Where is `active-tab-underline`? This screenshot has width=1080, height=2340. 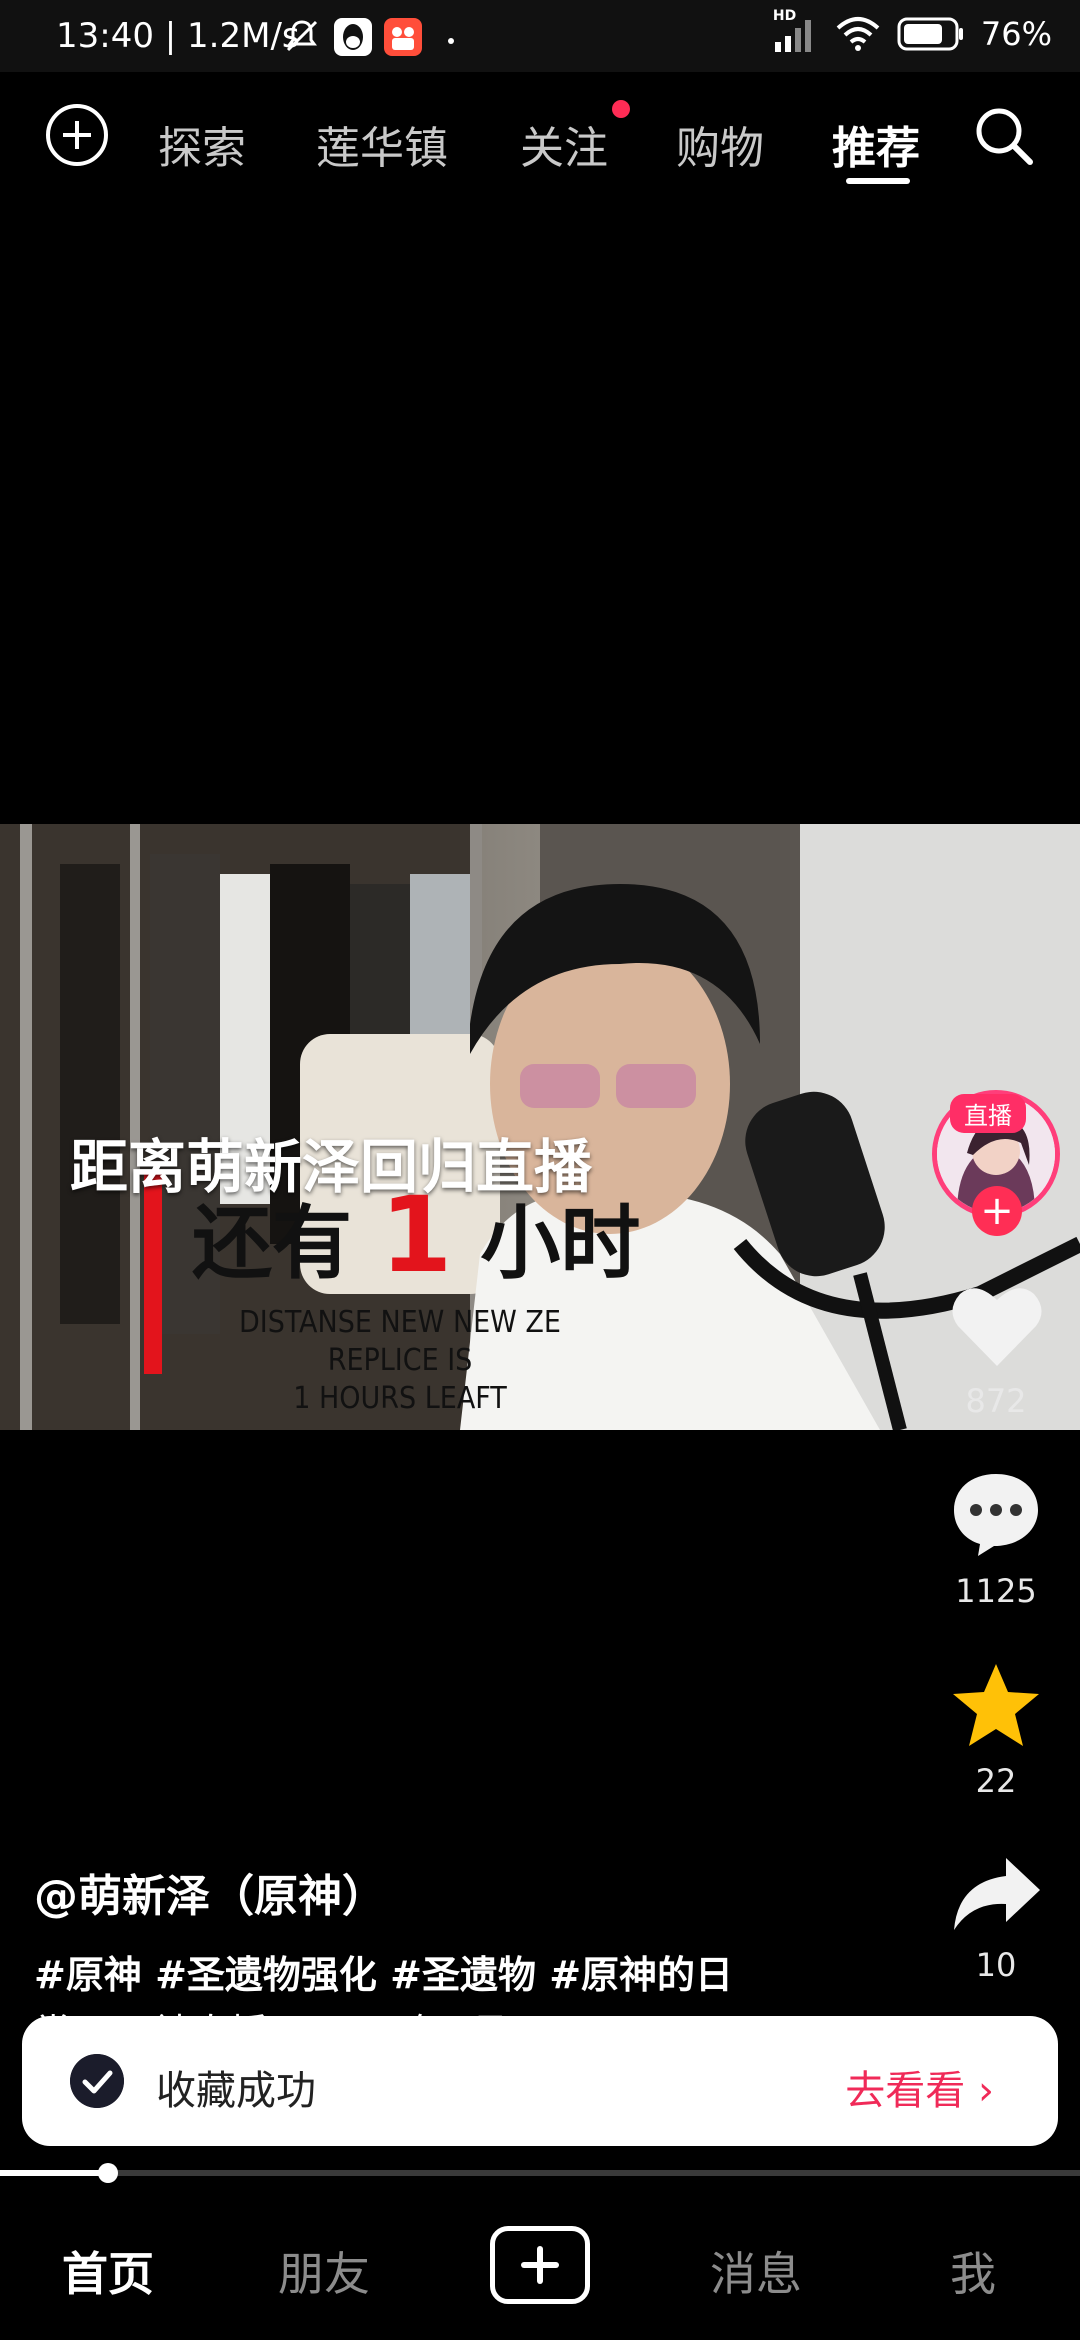
active-tab-underline is located at coordinates (878, 181).